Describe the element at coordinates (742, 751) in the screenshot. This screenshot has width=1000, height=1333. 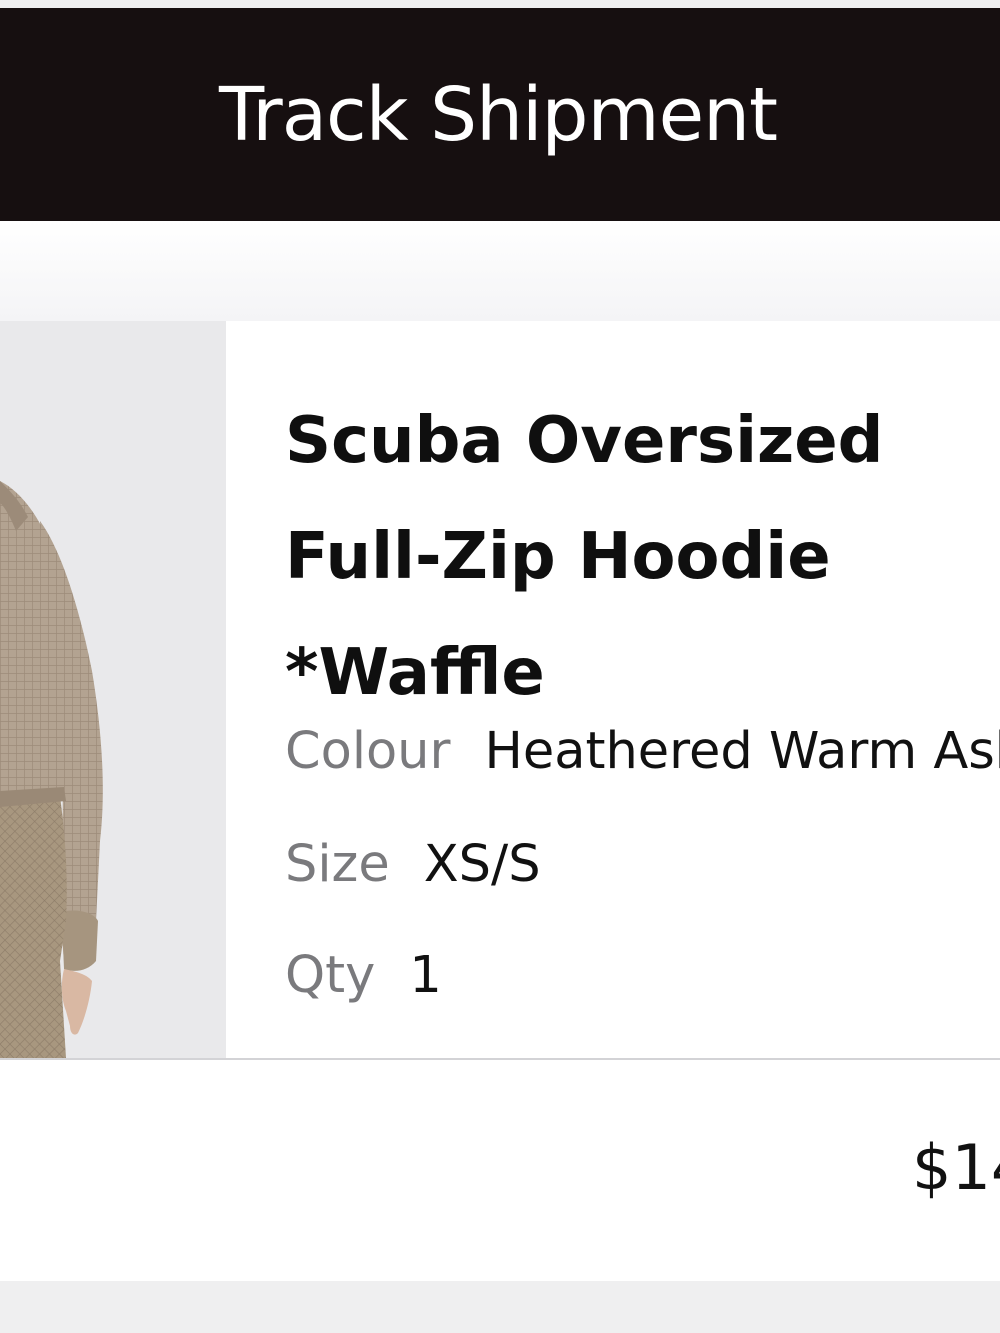
I see `colour-value: Heathered Warm Ash` at that location.